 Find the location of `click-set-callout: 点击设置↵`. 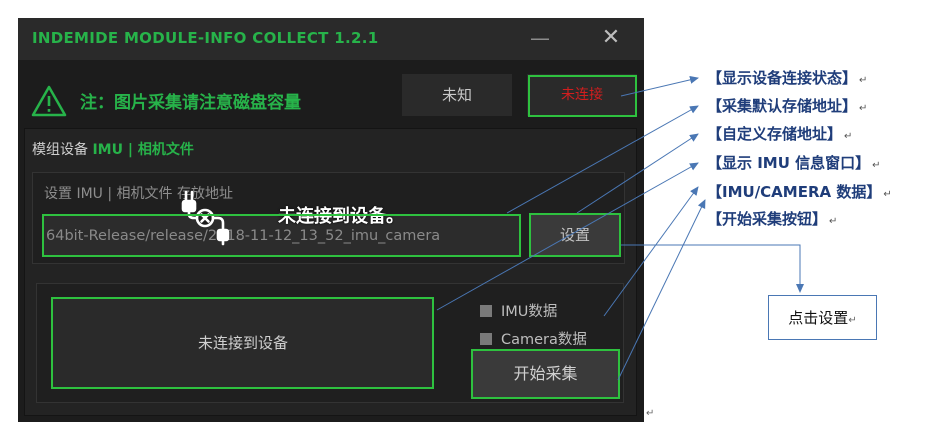

click-set-callout: 点击设置↵ is located at coordinates (822, 317).